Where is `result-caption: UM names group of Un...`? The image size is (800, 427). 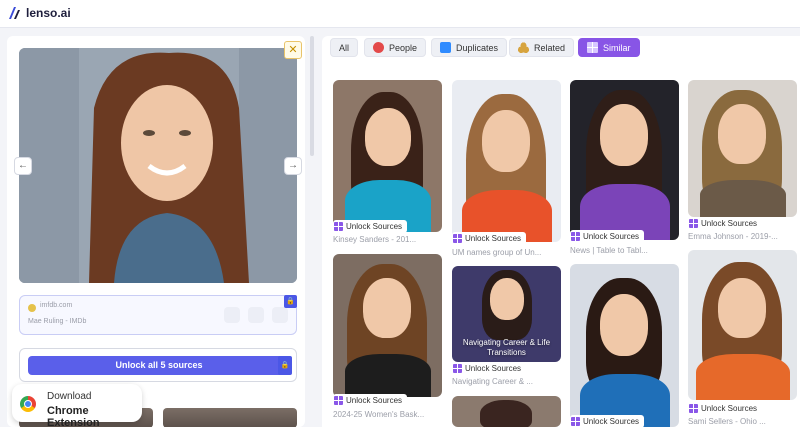
result-caption: UM names group of Un... is located at coordinates (497, 252).